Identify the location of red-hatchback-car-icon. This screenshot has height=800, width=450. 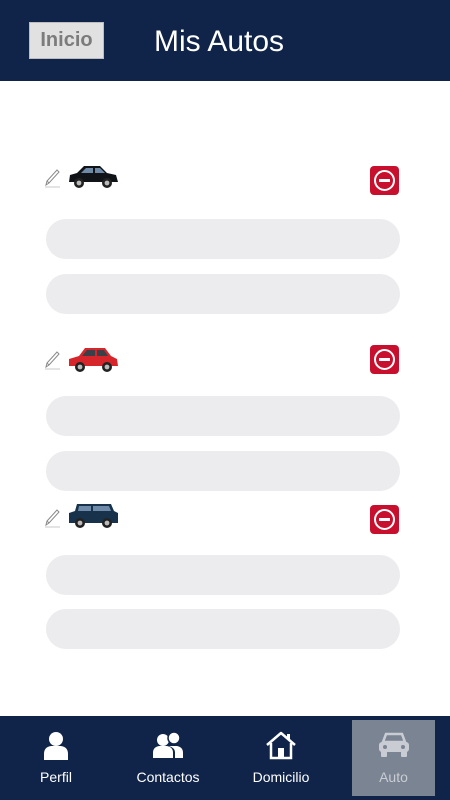
(93, 360).